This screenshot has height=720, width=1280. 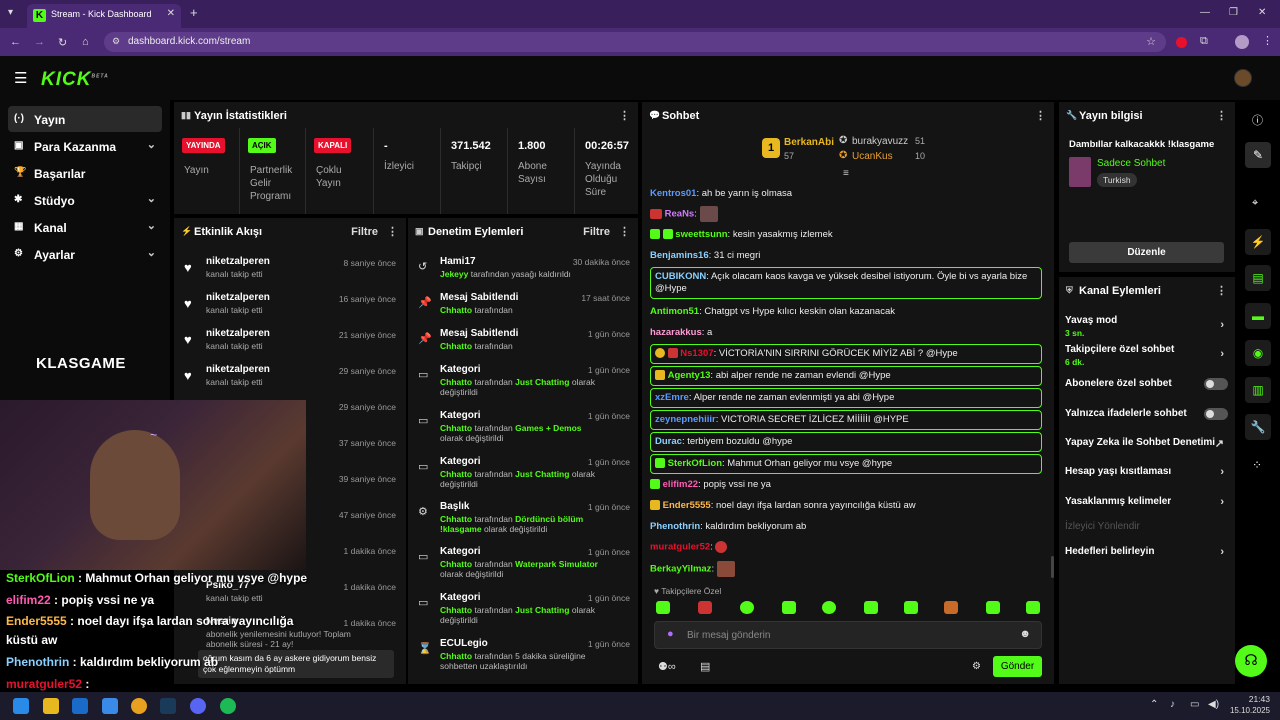 I want to click on mic-tray-icon: ♪, so click(x=1172, y=704).